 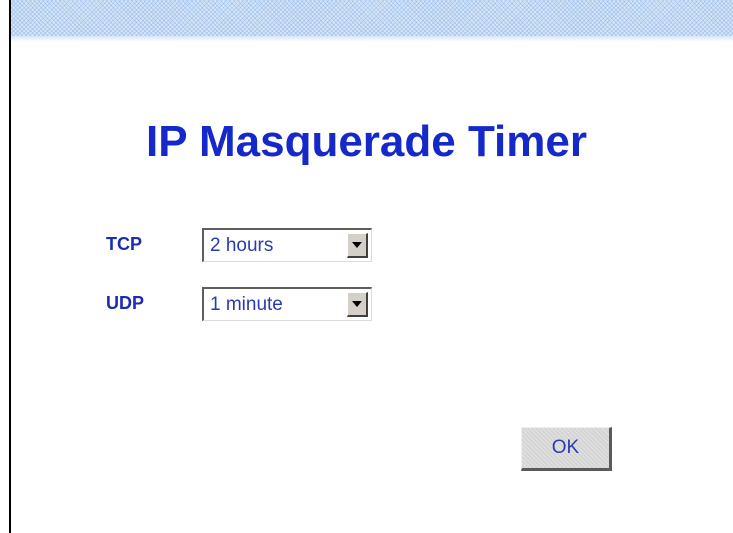 What do you see at coordinates (125, 303) in the screenshot?
I see `udp-label: UDP` at bounding box center [125, 303].